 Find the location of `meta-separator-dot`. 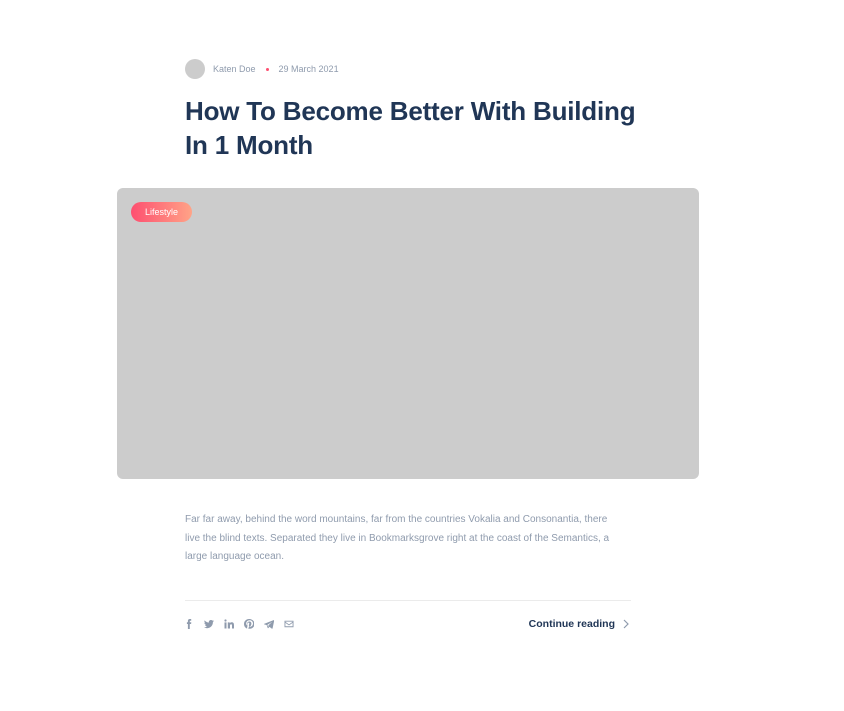

meta-separator-dot is located at coordinates (267, 69).